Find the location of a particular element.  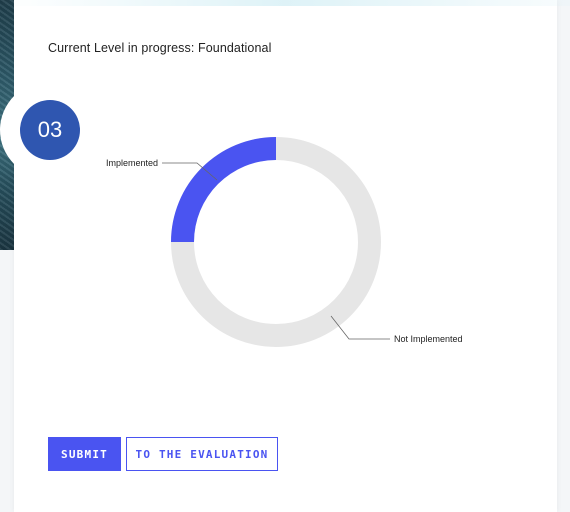

label-not-implemented: Not Implemented is located at coordinates (428, 339).